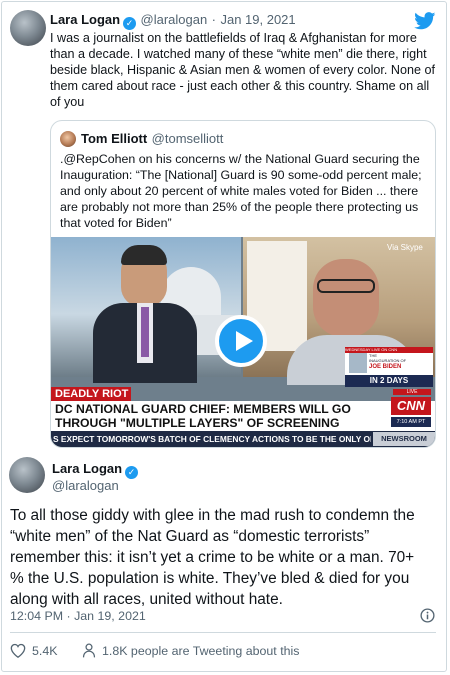 This screenshot has height=675, width=450. I want to click on chyron-line2: THROUGH "MULTIPLE LAYERS" OF SCREENING, so click(197, 423).